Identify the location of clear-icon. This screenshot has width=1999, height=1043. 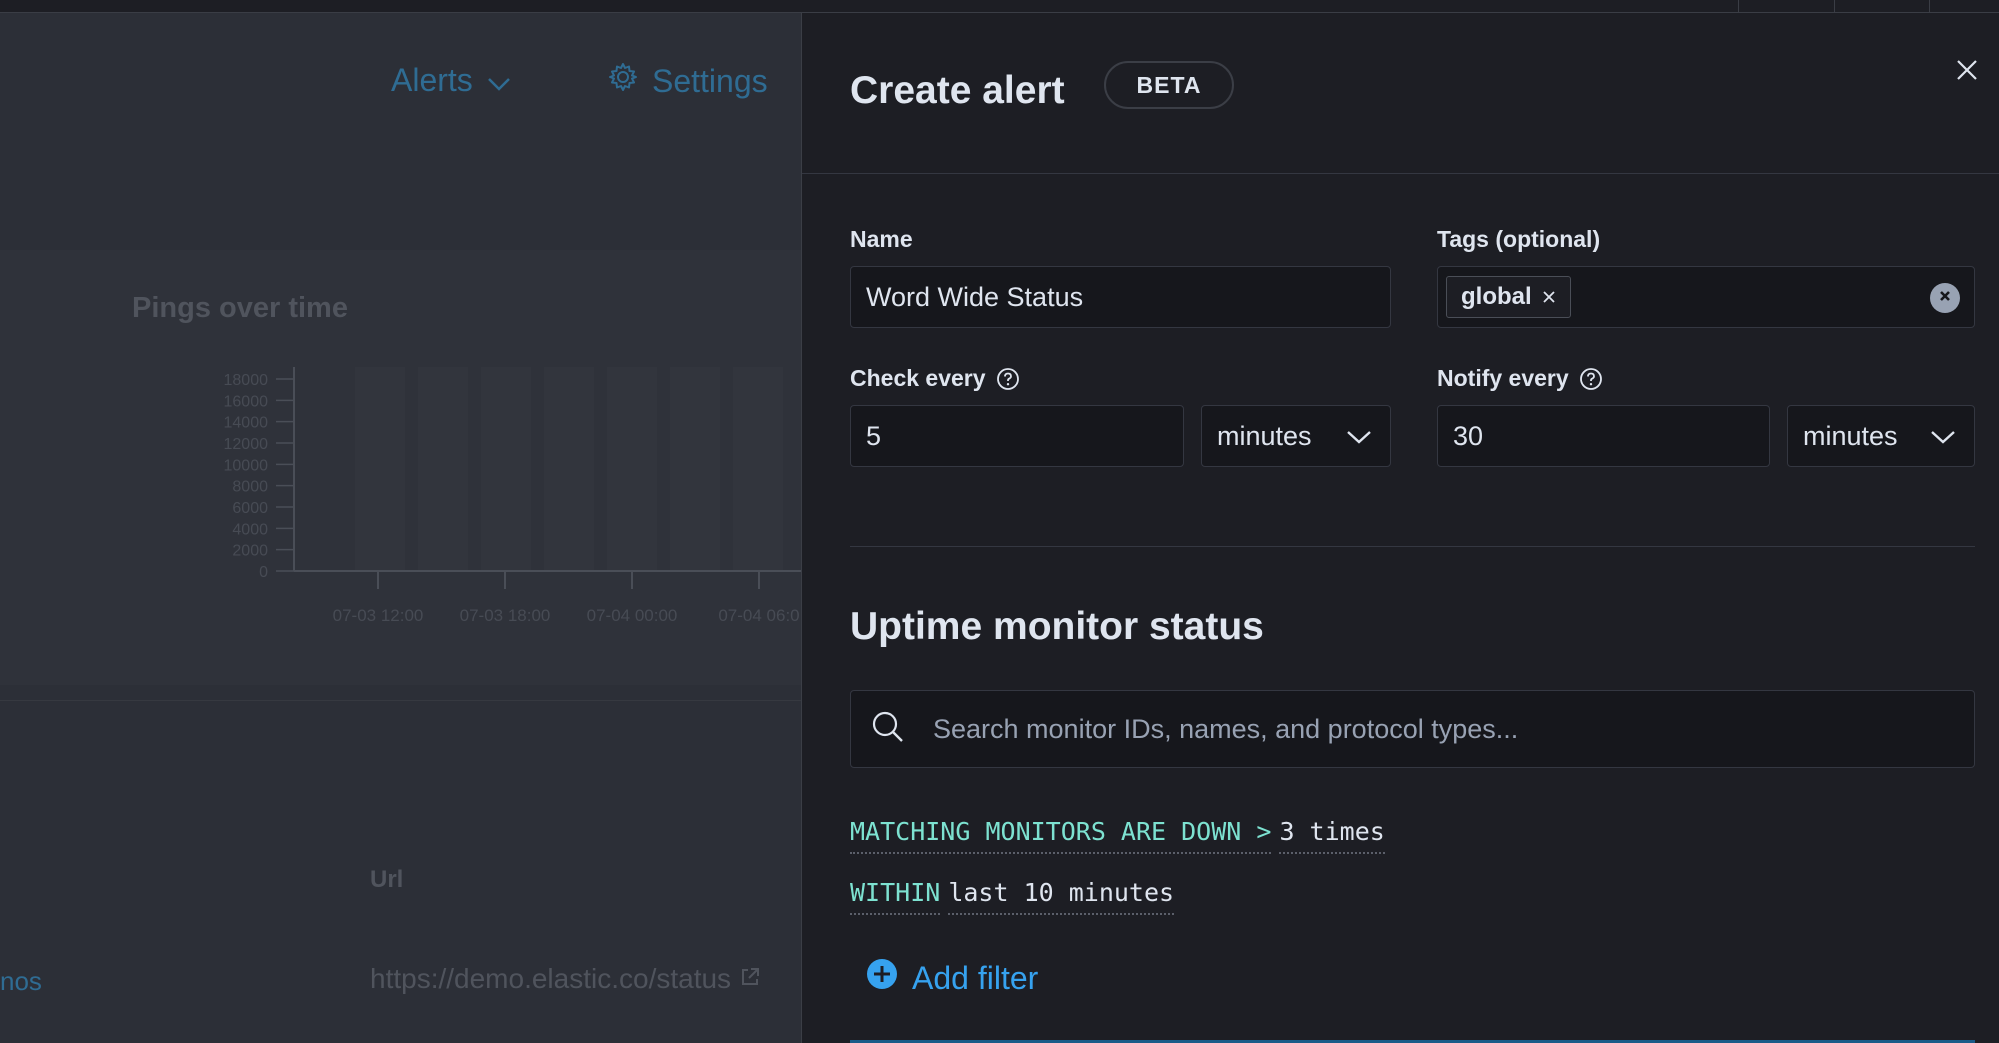
(1945, 298).